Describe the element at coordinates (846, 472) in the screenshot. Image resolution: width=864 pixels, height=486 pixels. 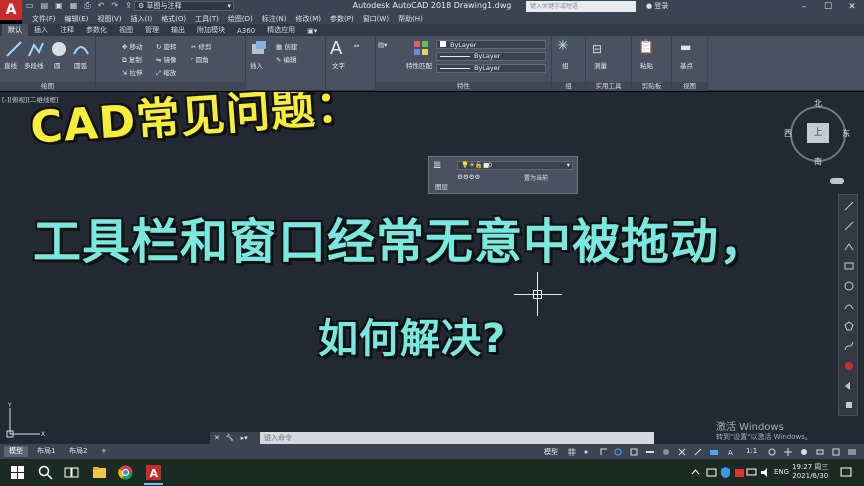
I see `notification-center-icon` at that location.